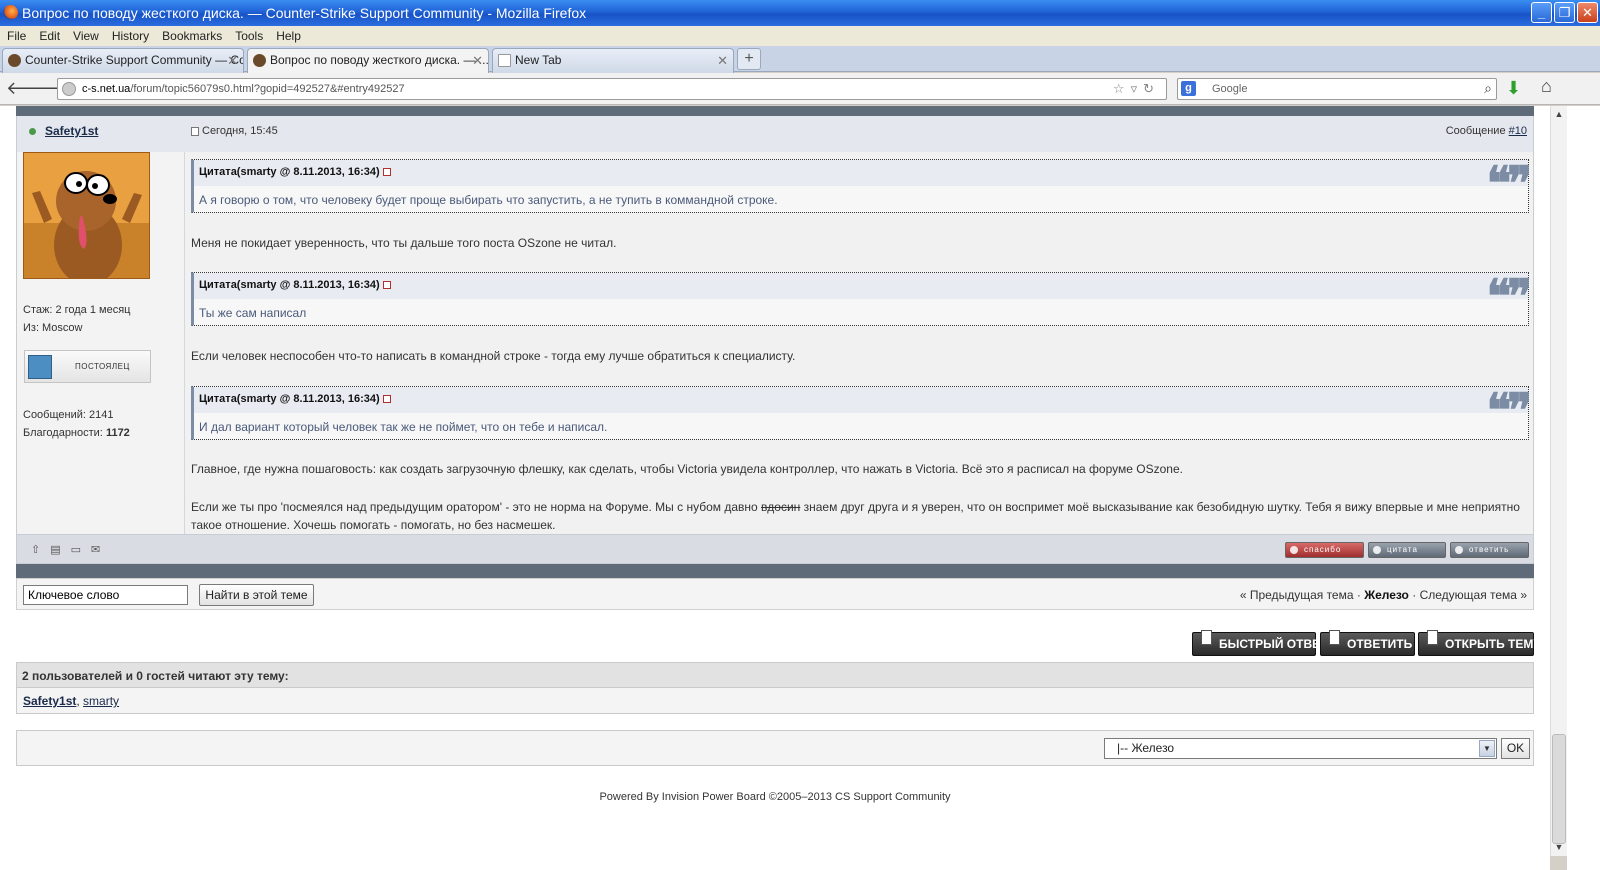 This screenshot has width=1600, height=870. What do you see at coordinates (1518, 131) in the screenshot?
I see `post-number-link: #10` at bounding box center [1518, 131].